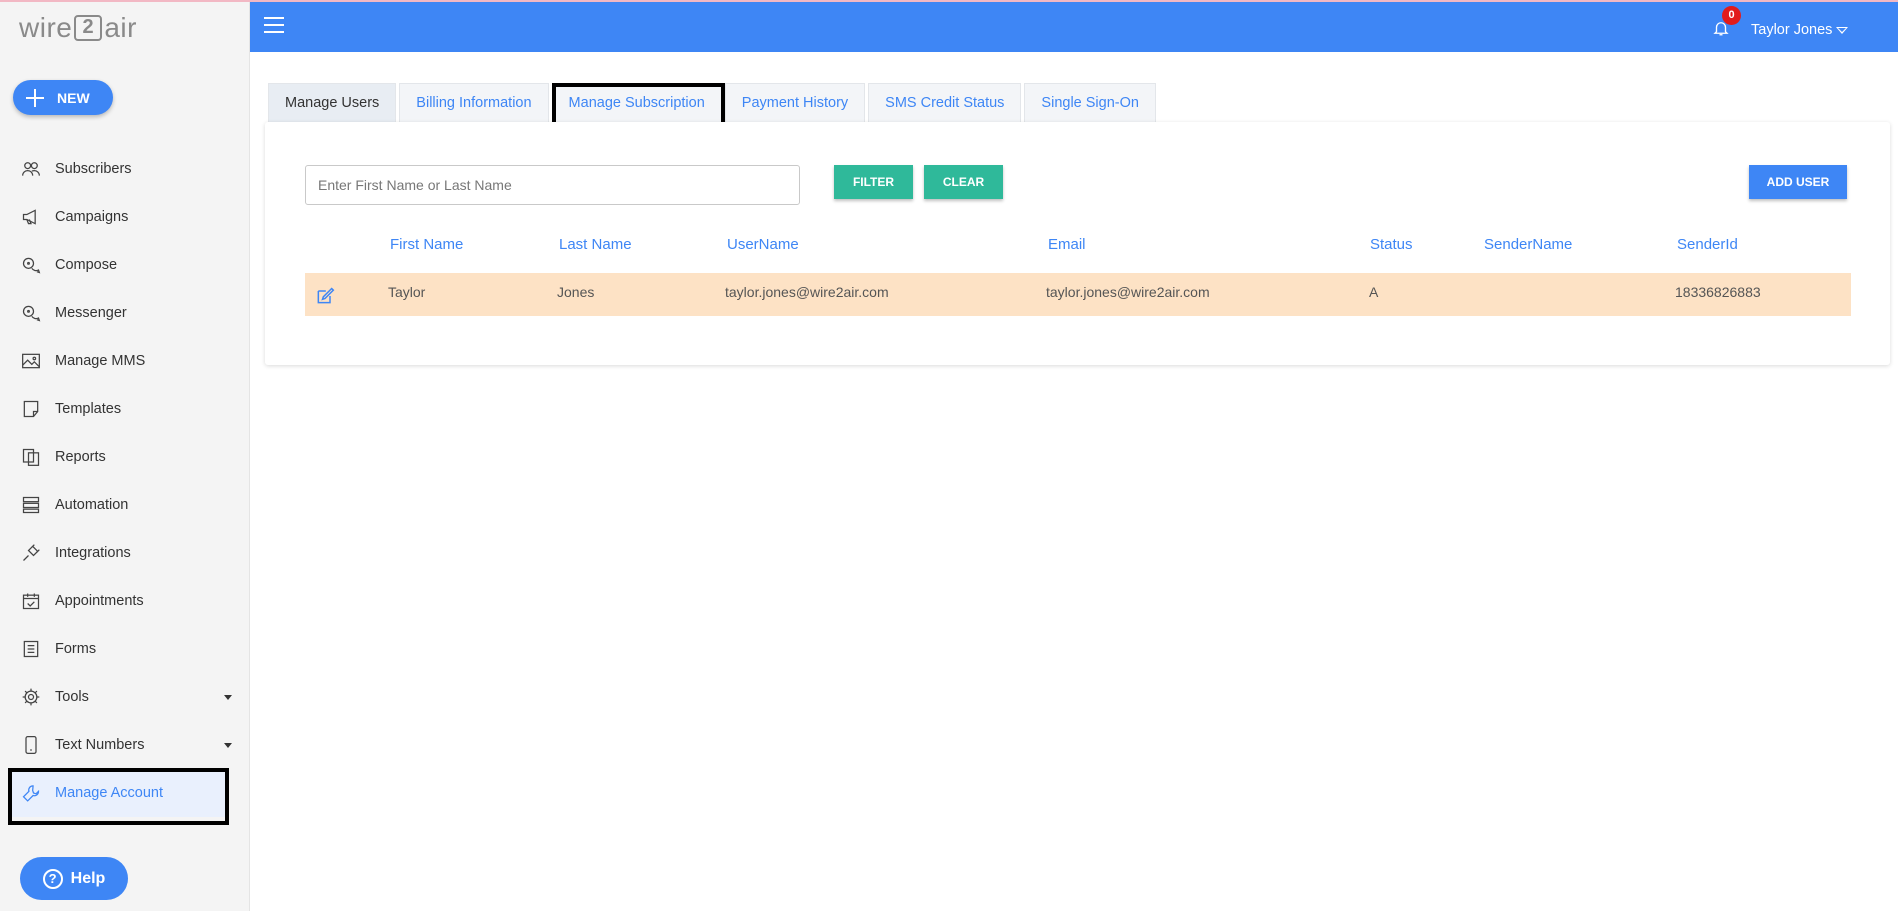 The width and height of the screenshot is (1898, 911). I want to click on column-header-sender-id: SenderId, so click(1707, 244).